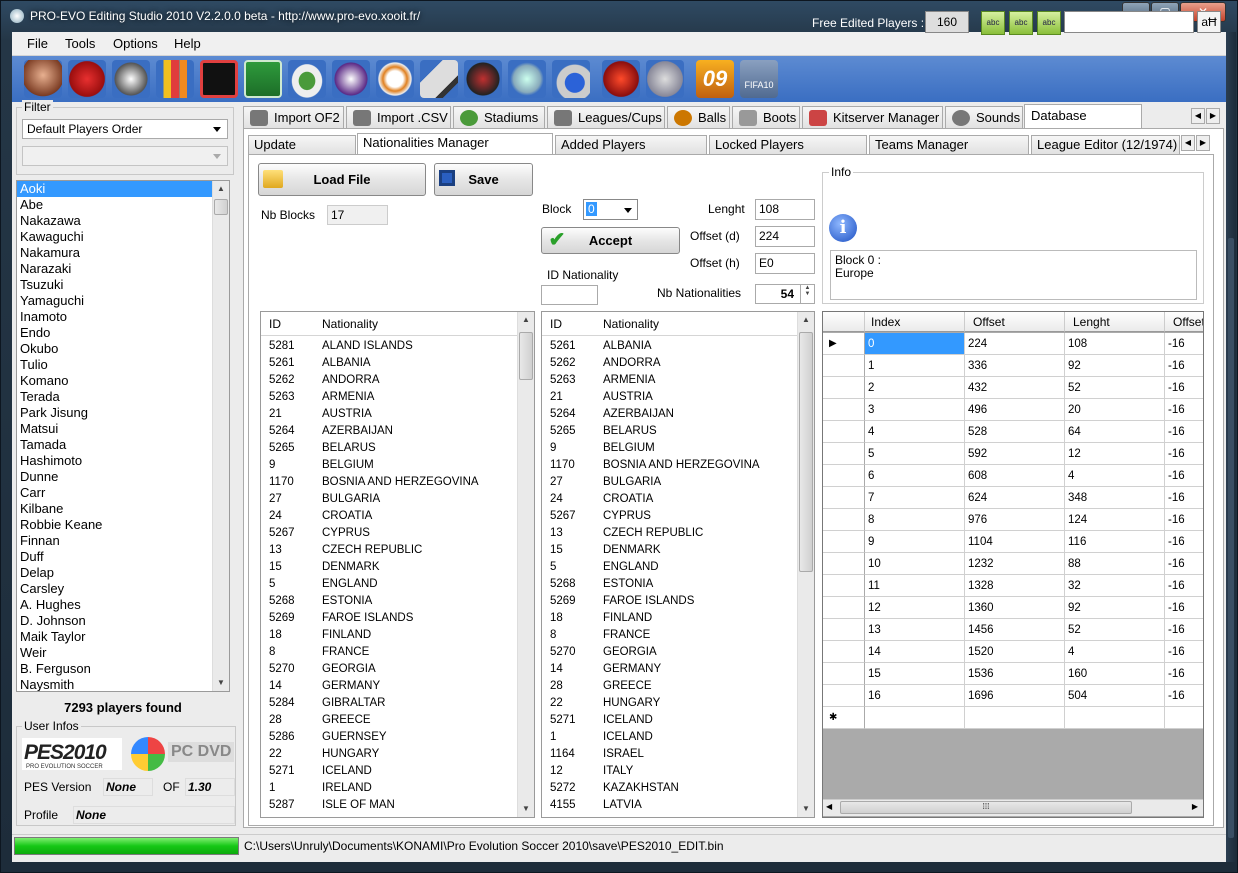 Image resolution: width=1238 pixels, height=873 pixels. What do you see at coordinates (115, 605) in the screenshot?
I see `player-list-item: A. Hughes` at bounding box center [115, 605].